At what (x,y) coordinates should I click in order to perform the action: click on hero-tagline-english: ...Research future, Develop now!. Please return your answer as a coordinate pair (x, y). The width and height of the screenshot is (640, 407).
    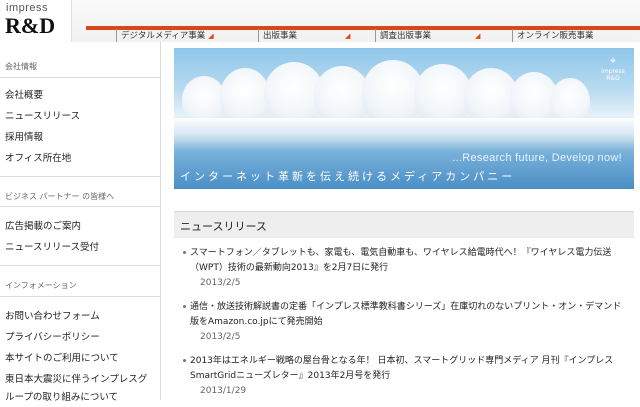
    Looking at the image, I should click on (537, 158).